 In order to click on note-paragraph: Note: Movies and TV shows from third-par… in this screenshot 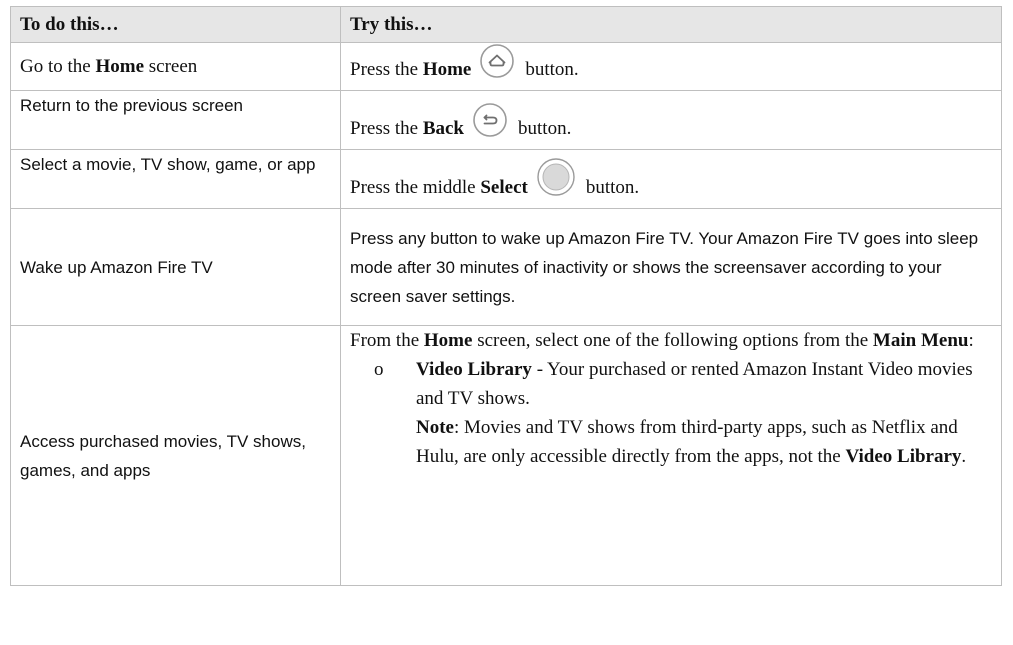, I will do `click(701, 442)`.